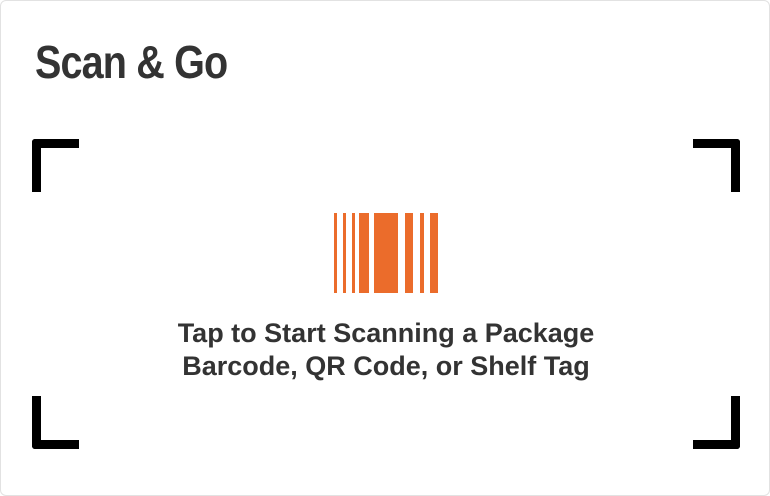 The width and height of the screenshot is (770, 496). Describe the element at coordinates (716, 165) in the screenshot. I see `viewfinder-corner-top-right` at that location.